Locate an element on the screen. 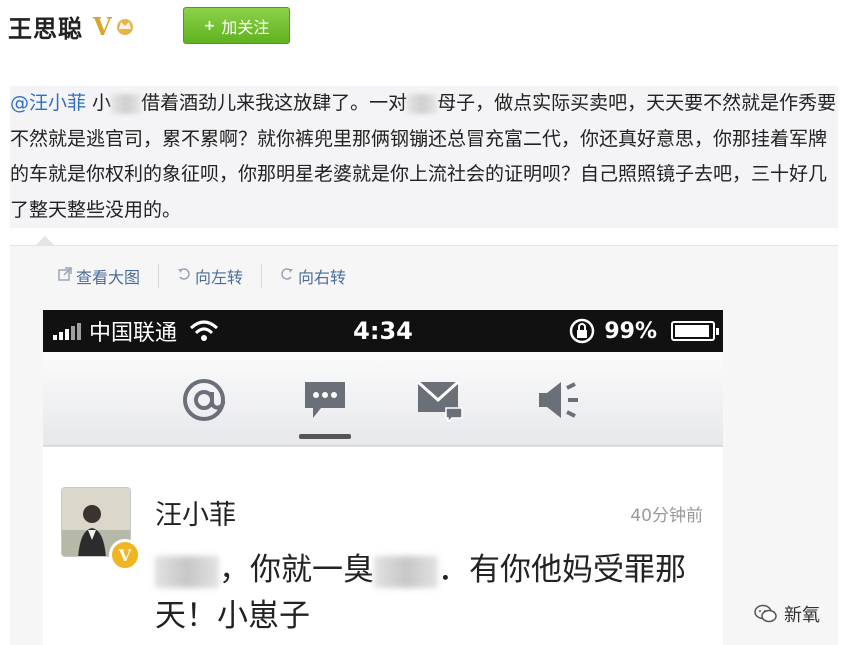 The height and width of the screenshot is (645, 842). verified-badge-icon: V is located at coordinates (125, 555).